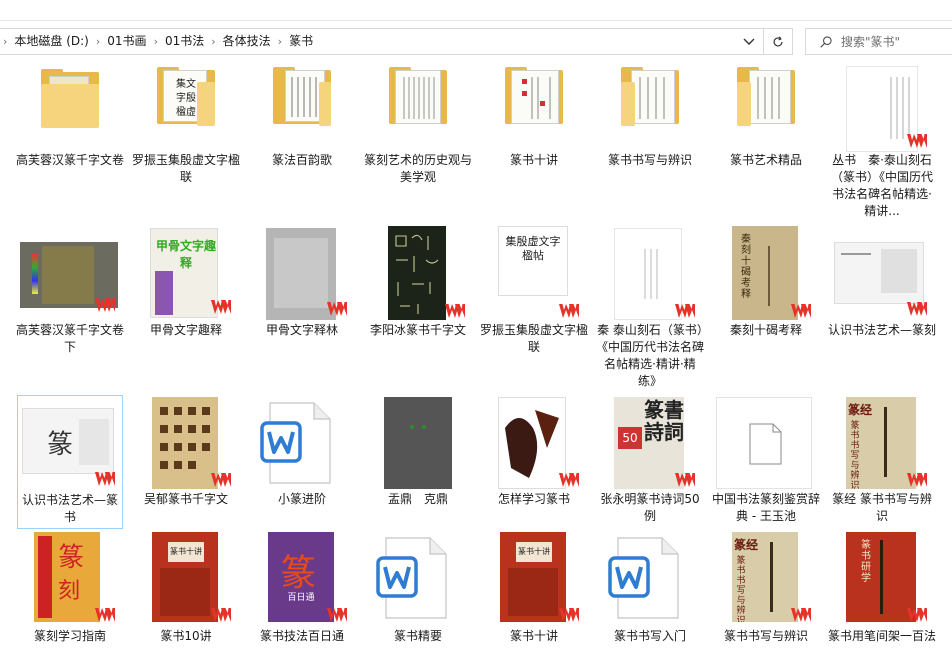 The height and width of the screenshot is (668, 952). I want to click on pdf-file-item: 秦刻十碣考释 秦刻十碣考释, so click(766, 288).